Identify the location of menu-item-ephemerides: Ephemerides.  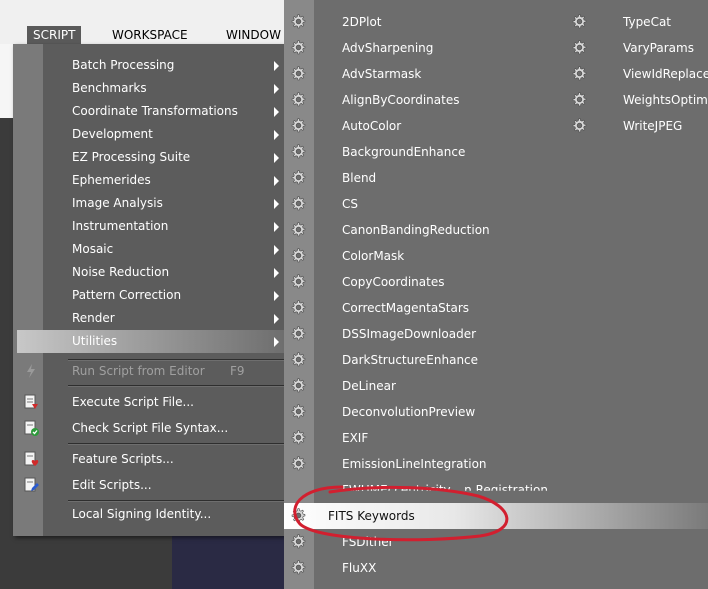
(150, 180).